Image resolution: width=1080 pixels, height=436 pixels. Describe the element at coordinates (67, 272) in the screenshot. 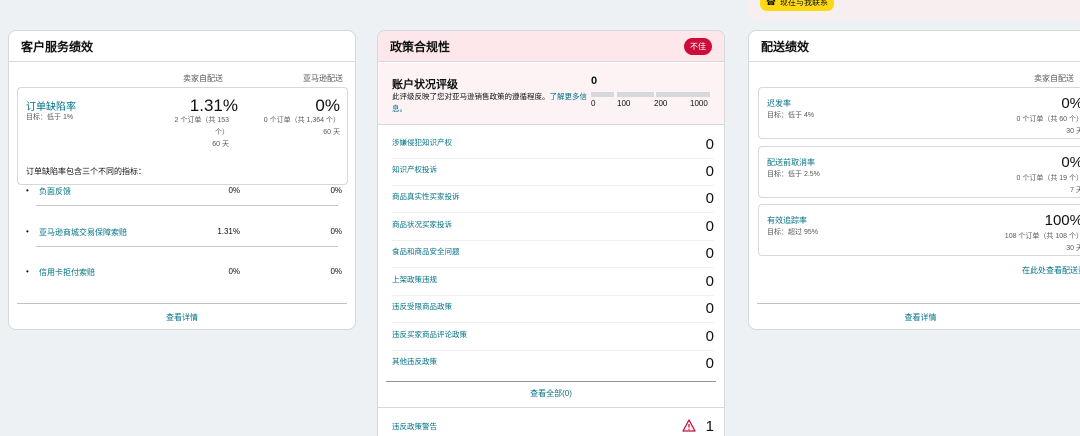

I see `metric-link: 信用卡拒付索赔` at that location.